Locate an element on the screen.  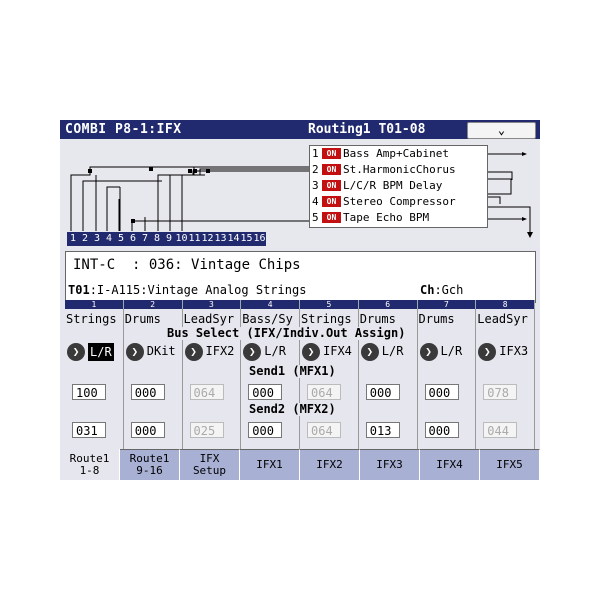
bank-label: INT-C is located at coordinates (94, 265).